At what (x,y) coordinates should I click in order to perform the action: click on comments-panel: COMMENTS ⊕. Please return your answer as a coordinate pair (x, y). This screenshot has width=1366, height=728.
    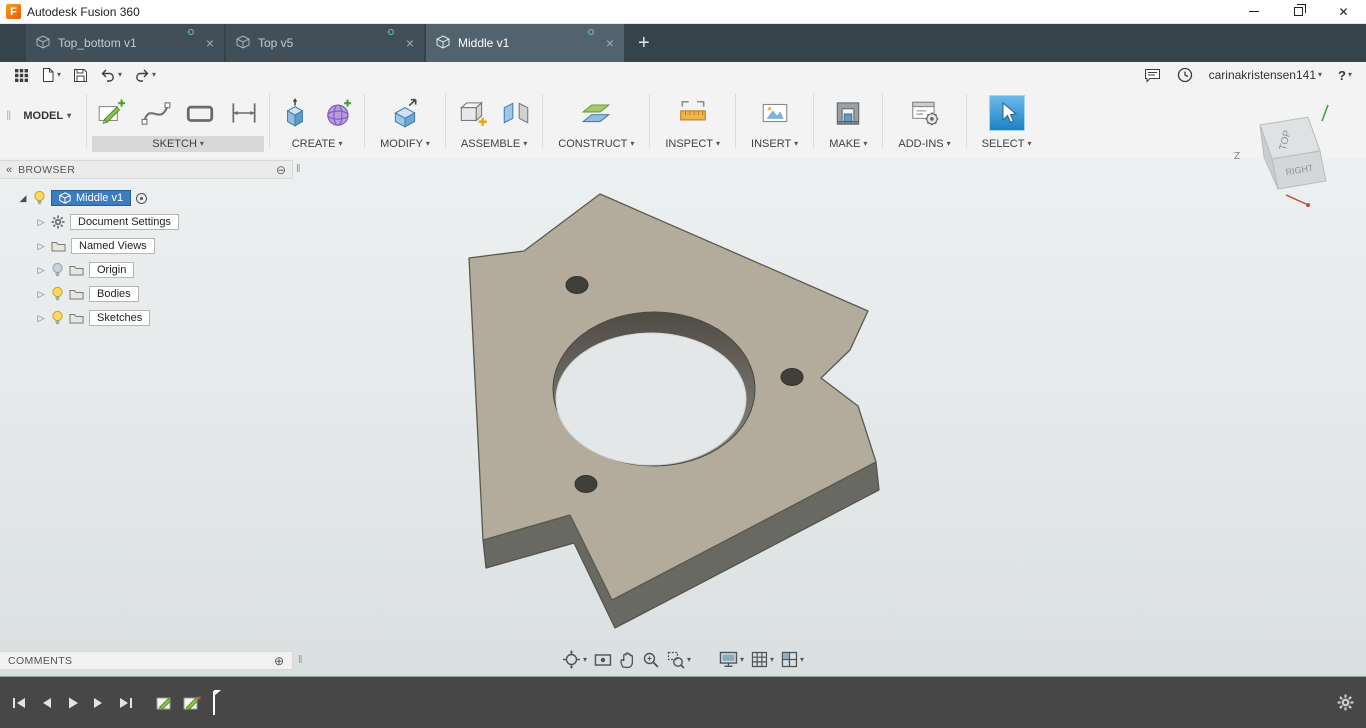
    Looking at the image, I should click on (146, 660).